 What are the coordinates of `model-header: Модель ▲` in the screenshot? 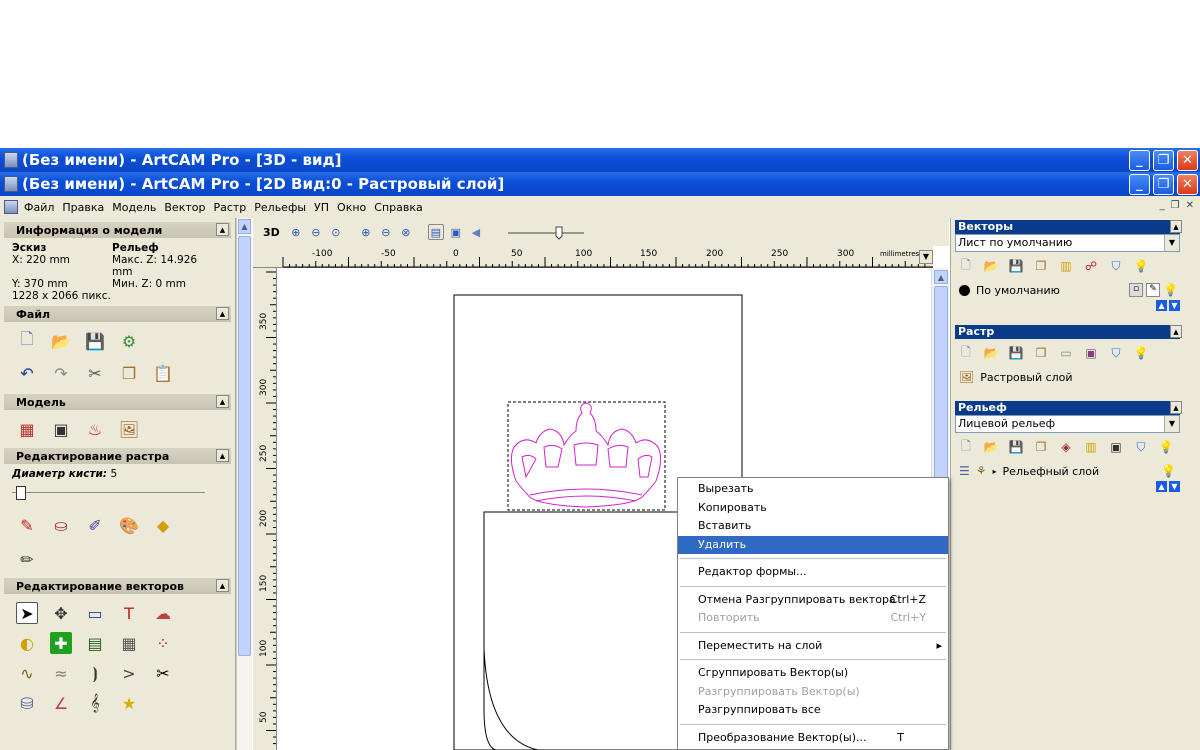 It's located at (117, 402).